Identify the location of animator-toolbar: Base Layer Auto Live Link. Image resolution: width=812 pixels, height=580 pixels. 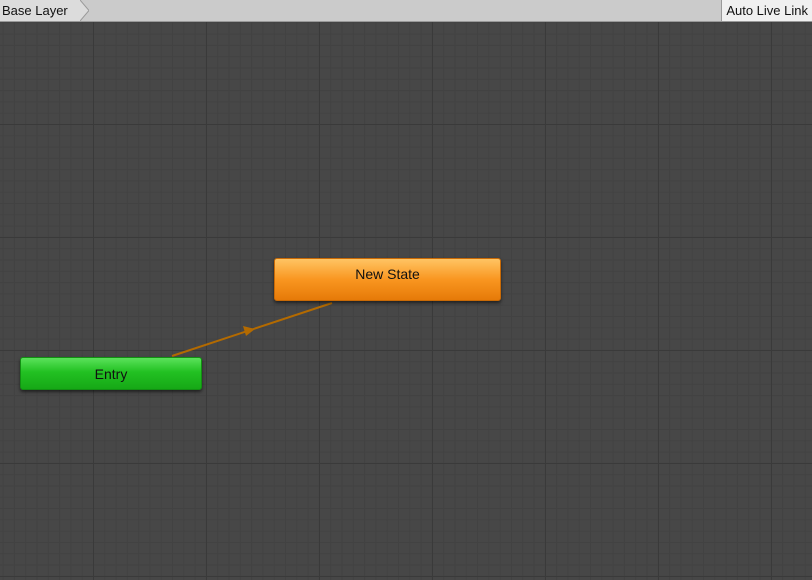
(406, 11).